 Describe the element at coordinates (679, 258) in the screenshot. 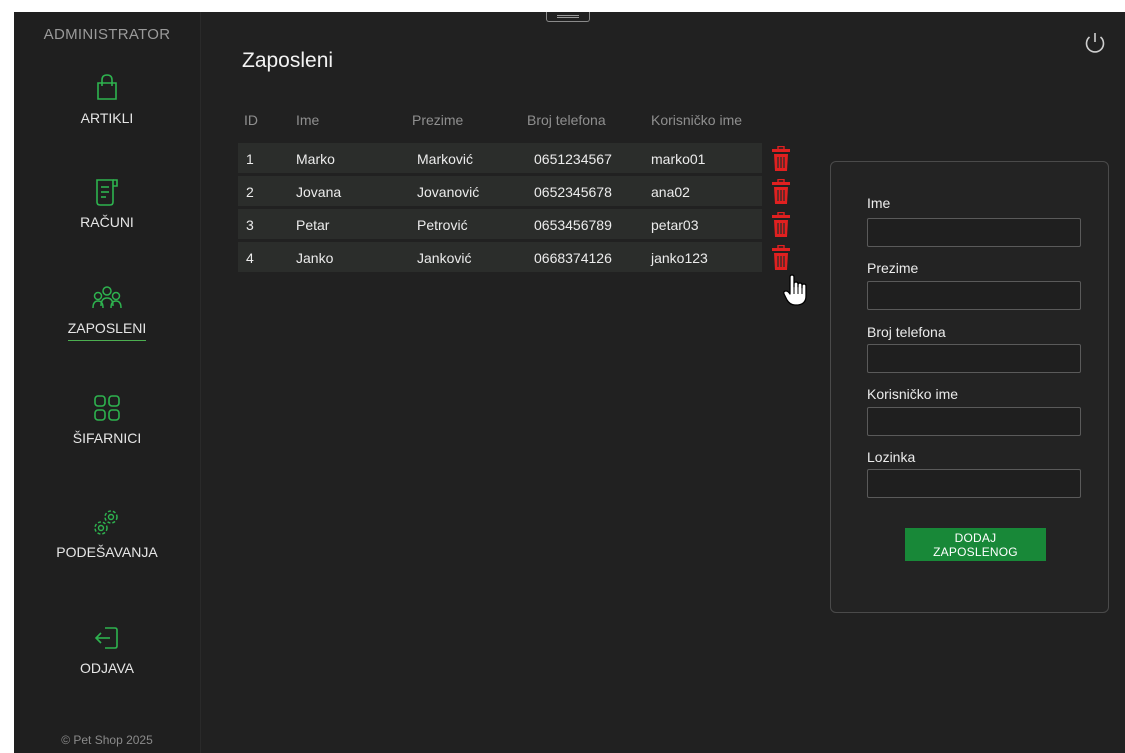

I see `cell-korisnicko: janko123` at that location.